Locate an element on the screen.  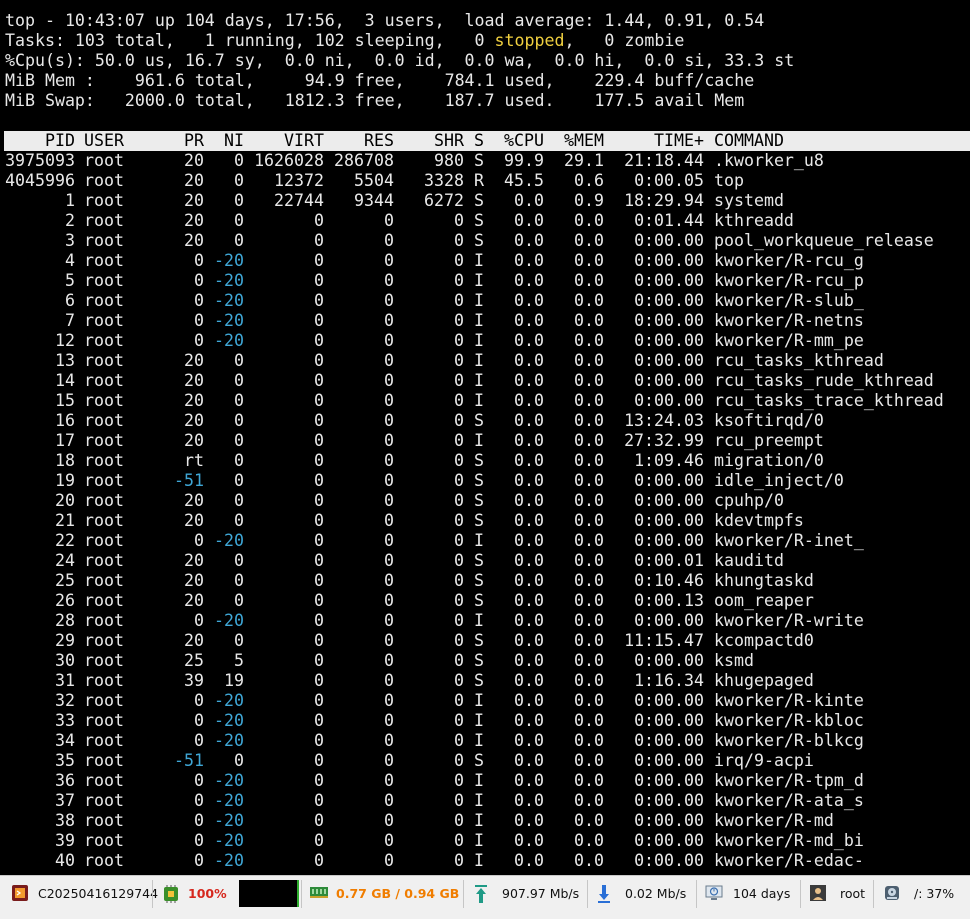
cell-command: khungtaskd is located at coordinates (764, 580).